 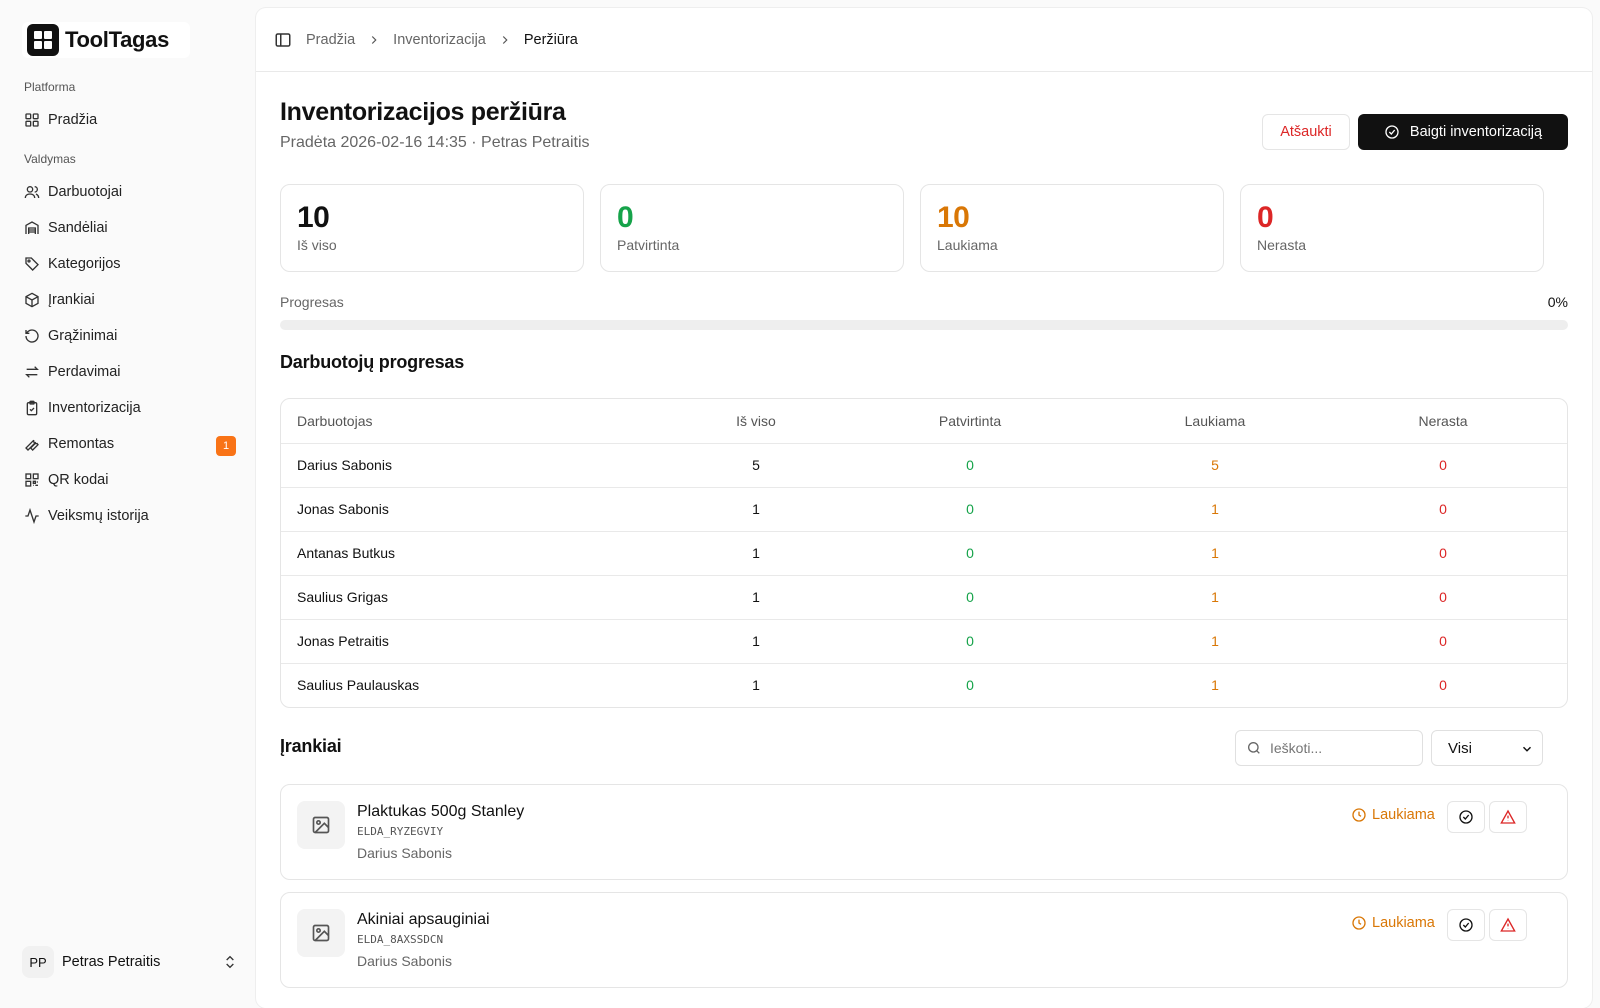 What do you see at coordinates (94, 408) in the screenshot?
I see `sidebar-item-label: Inventorizacija` at bounding box center [94, 408].